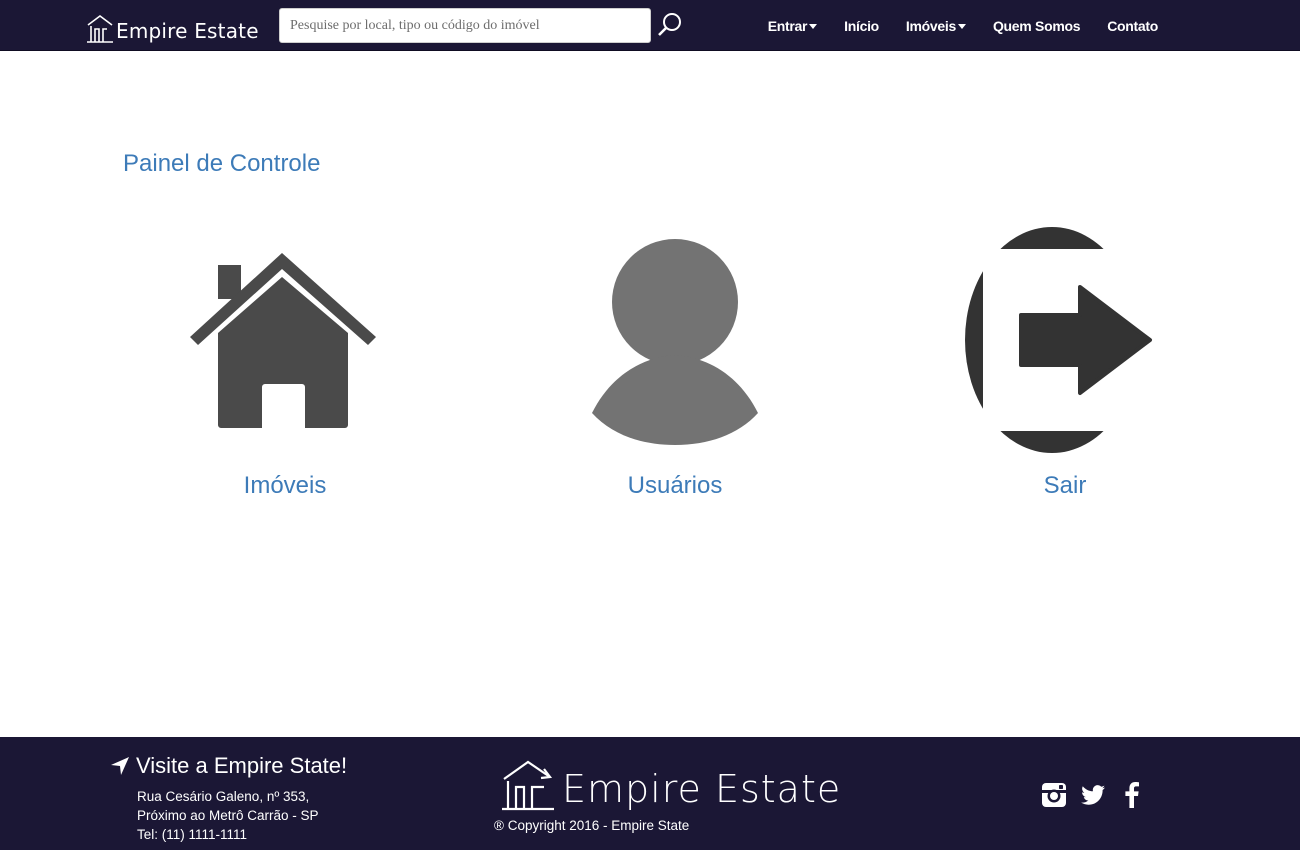 This screenshot has width=1300, height=850. Describe the element at coordinates (1065, 485) in the screenshot. I see `tile-sair-label: Sair` at that location.